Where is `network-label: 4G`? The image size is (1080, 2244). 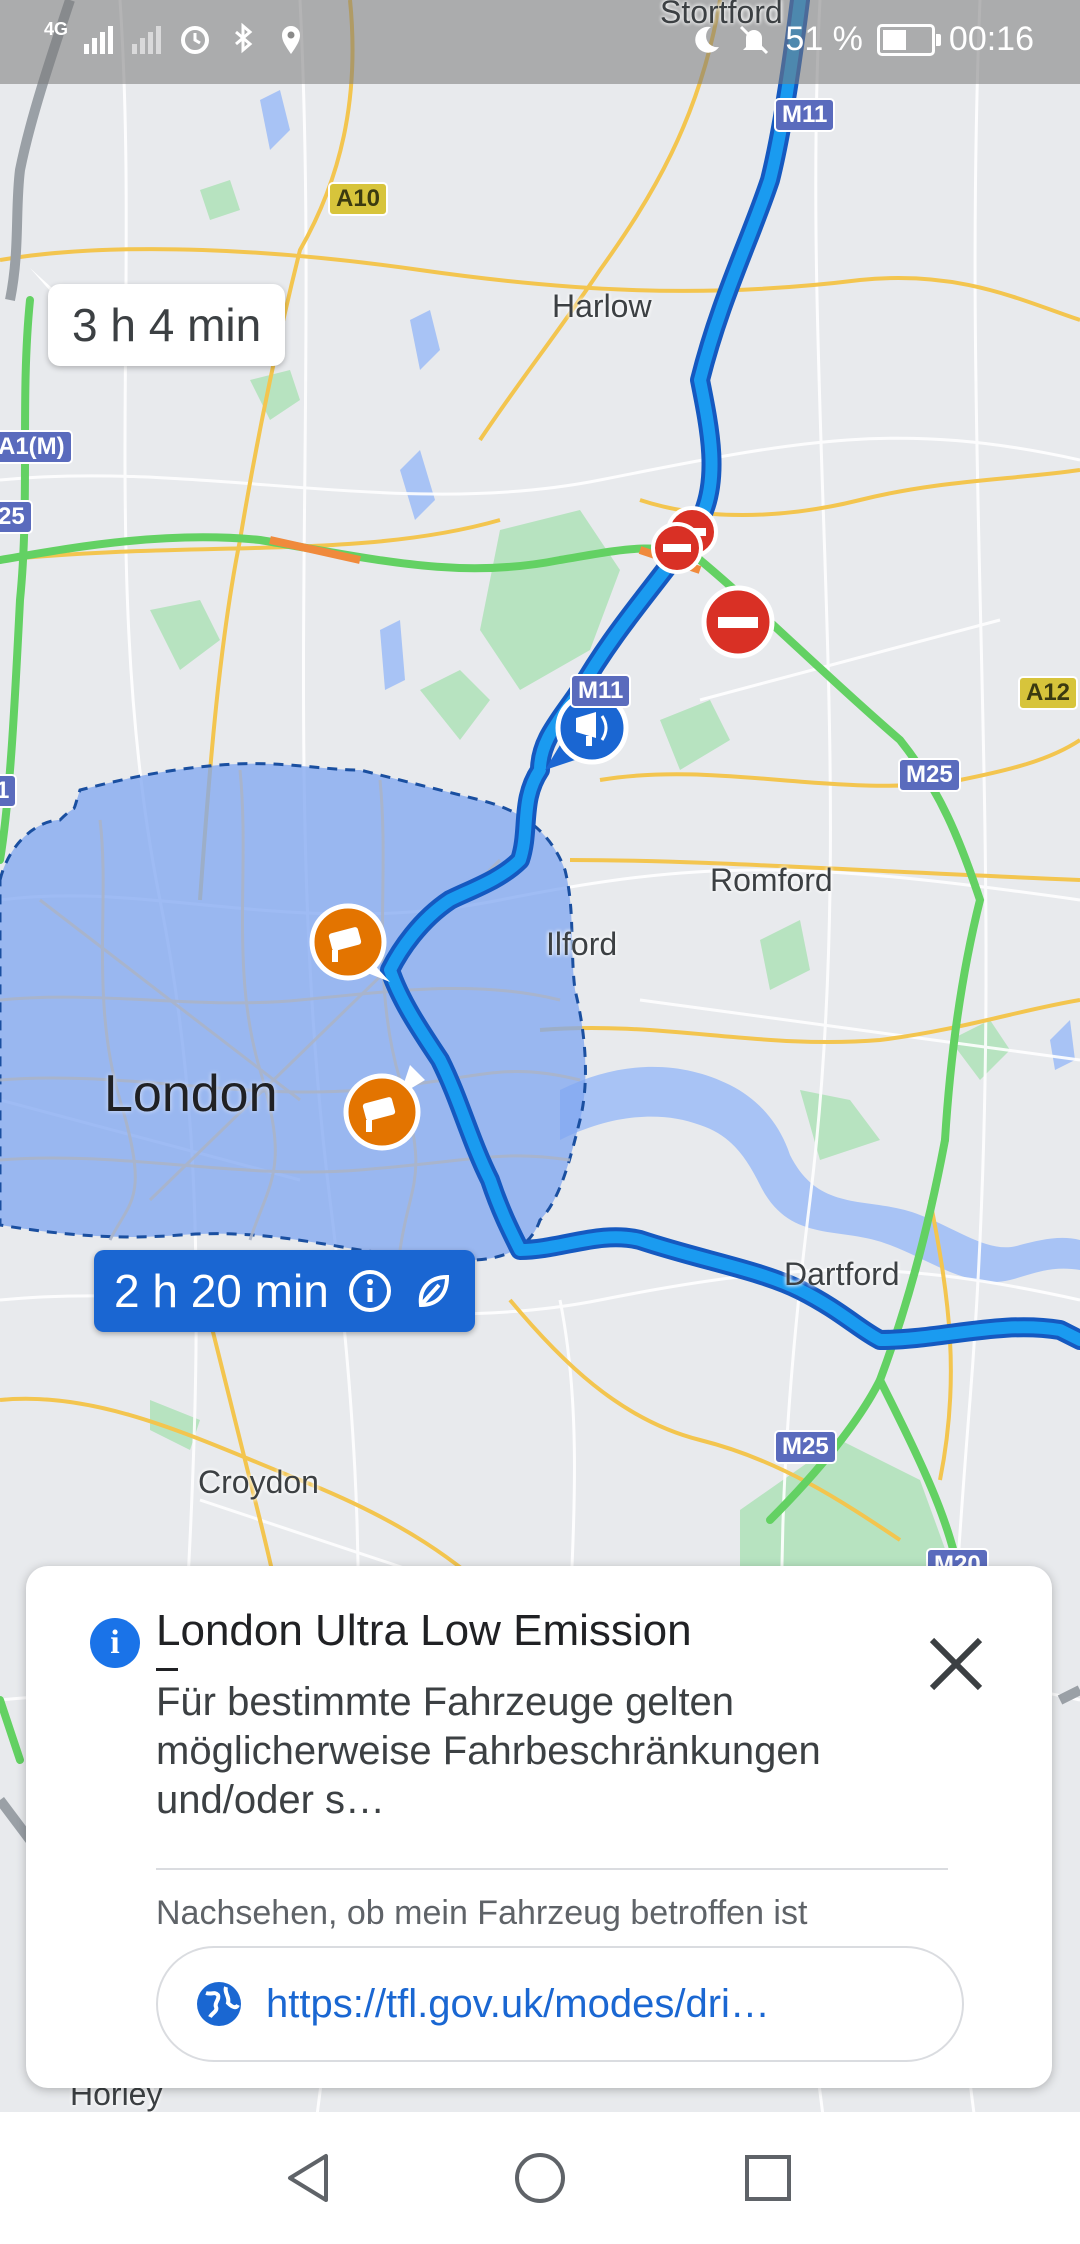
network-label: 4G is located at coordinates (56, 28).